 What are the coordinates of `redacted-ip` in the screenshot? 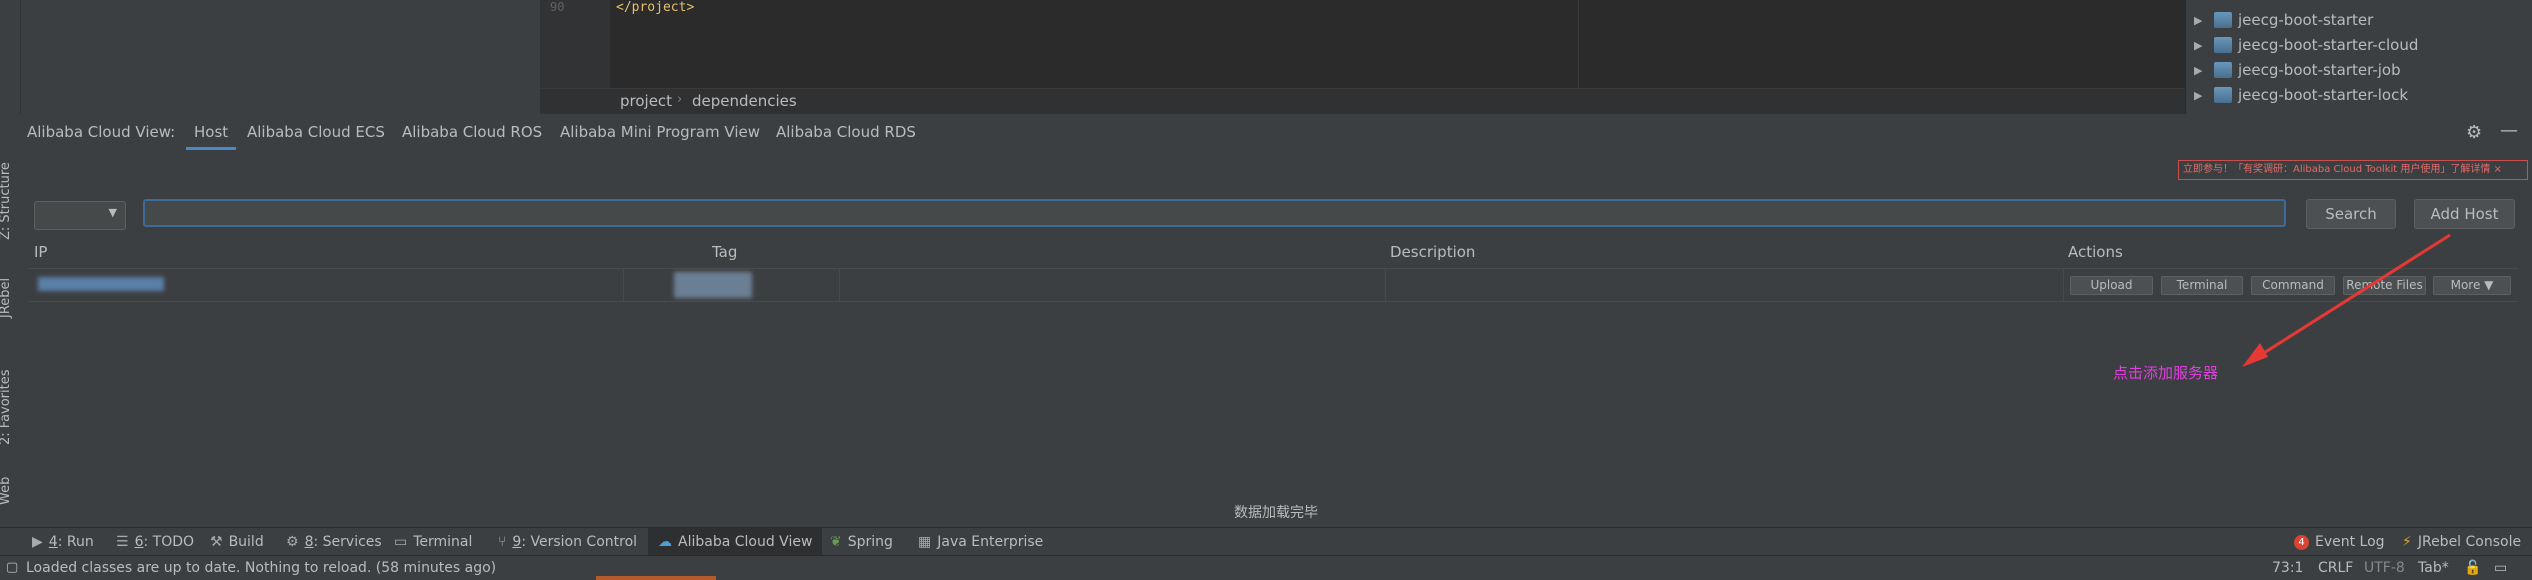 It's located at (101, 284).